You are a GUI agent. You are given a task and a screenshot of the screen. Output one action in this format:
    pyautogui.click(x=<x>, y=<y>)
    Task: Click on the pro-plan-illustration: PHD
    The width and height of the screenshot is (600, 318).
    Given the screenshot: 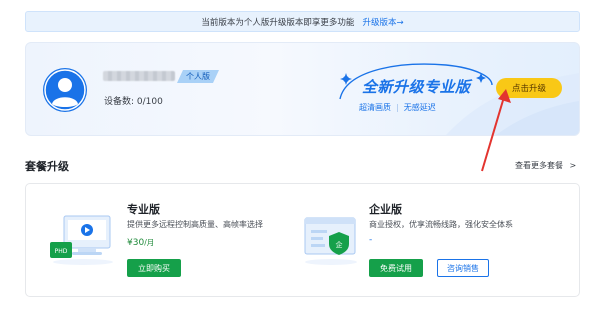 What is the action you would take?
    pyautogui.click(x=83, y=239)
    